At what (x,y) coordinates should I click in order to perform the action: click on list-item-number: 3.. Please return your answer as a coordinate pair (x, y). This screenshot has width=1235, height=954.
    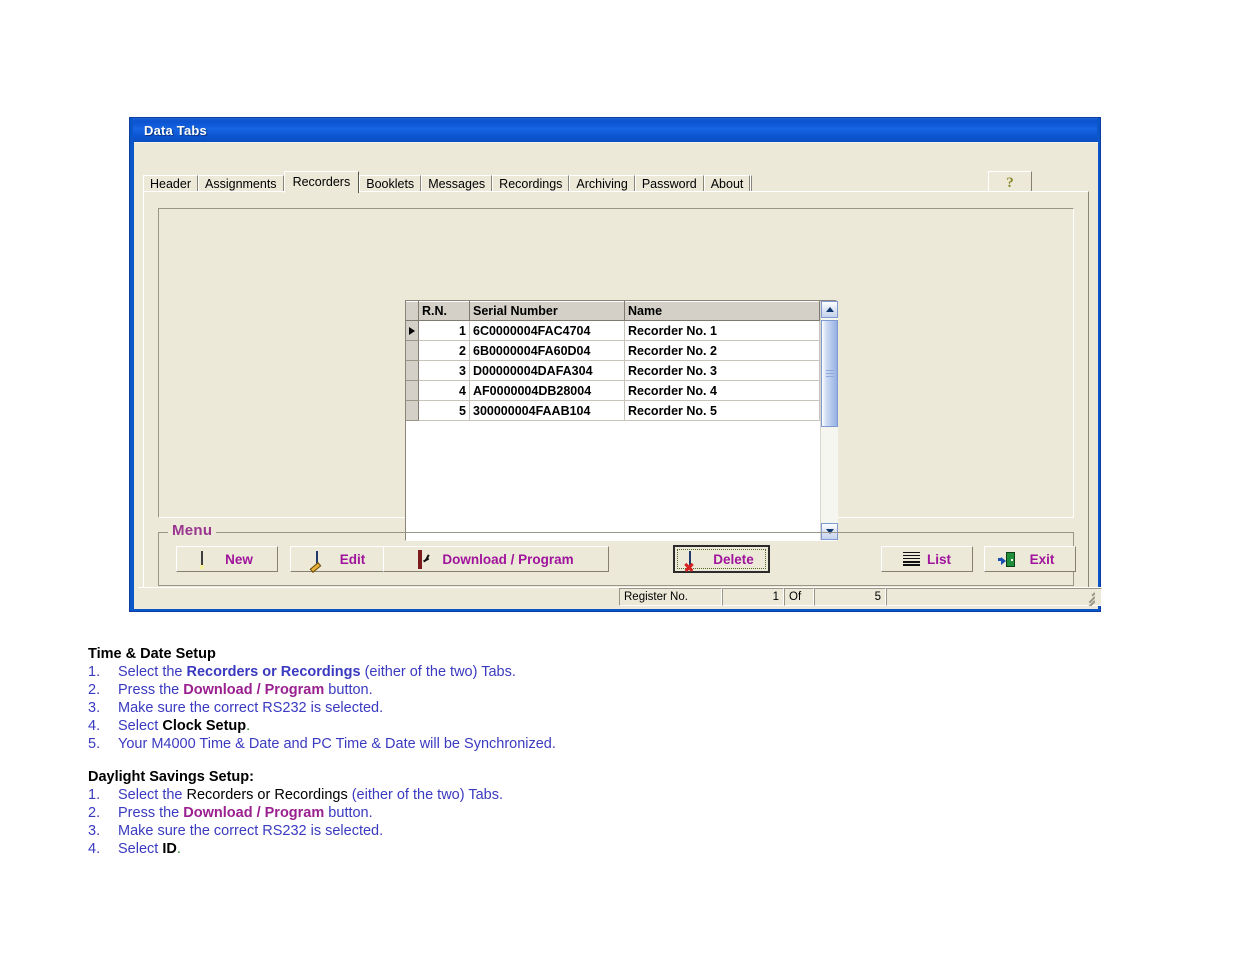
    Looking at the image, I should click on (94, 831).